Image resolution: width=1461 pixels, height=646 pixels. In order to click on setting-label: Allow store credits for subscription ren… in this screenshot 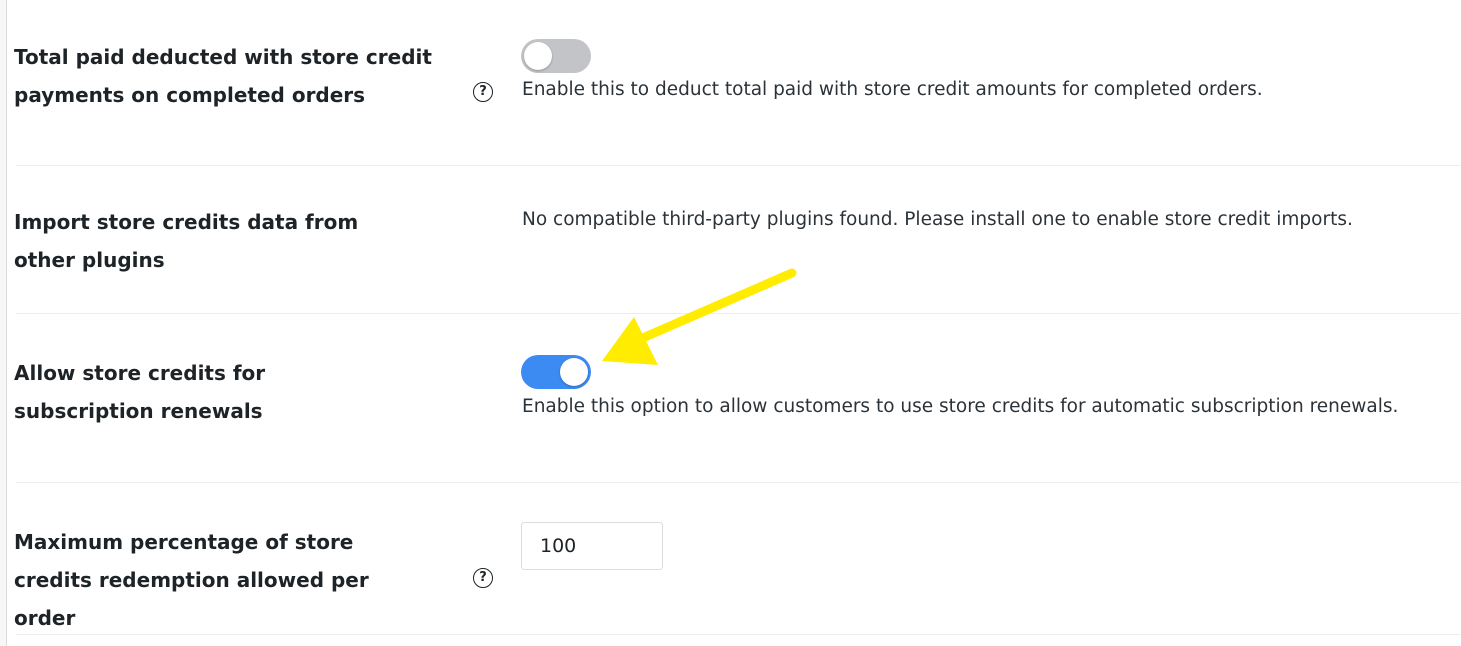, I will do `click(140, 392)`.